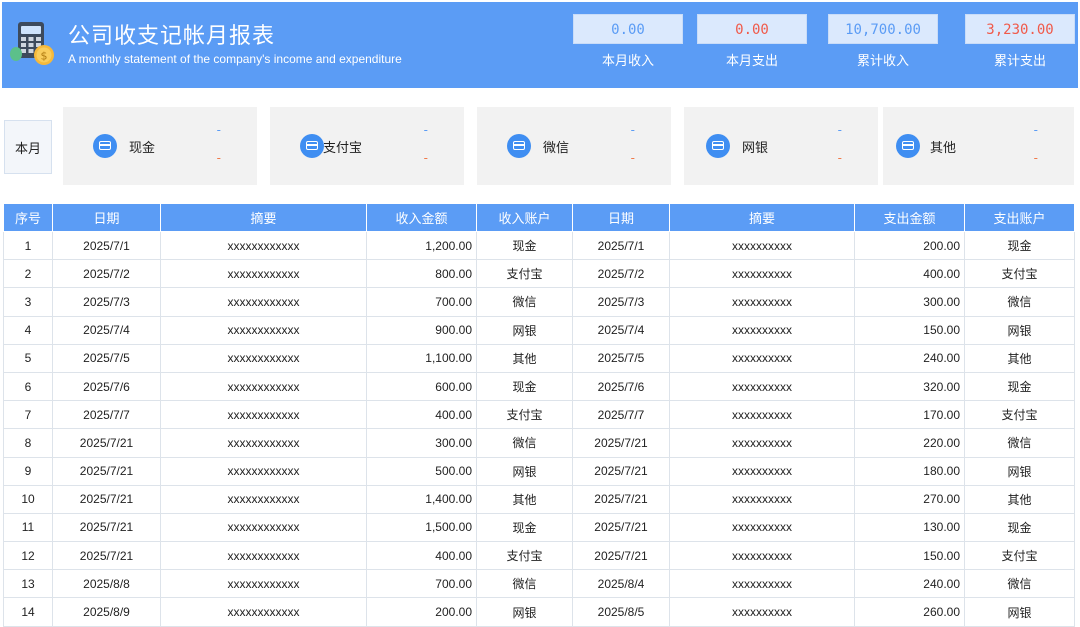 Image resolution: width=1080 pixels, height=627 pixels. Describe the element at coordinates (106, 386) in the screenshot. I see `cell-income-date: 2025/7/6` at that location.